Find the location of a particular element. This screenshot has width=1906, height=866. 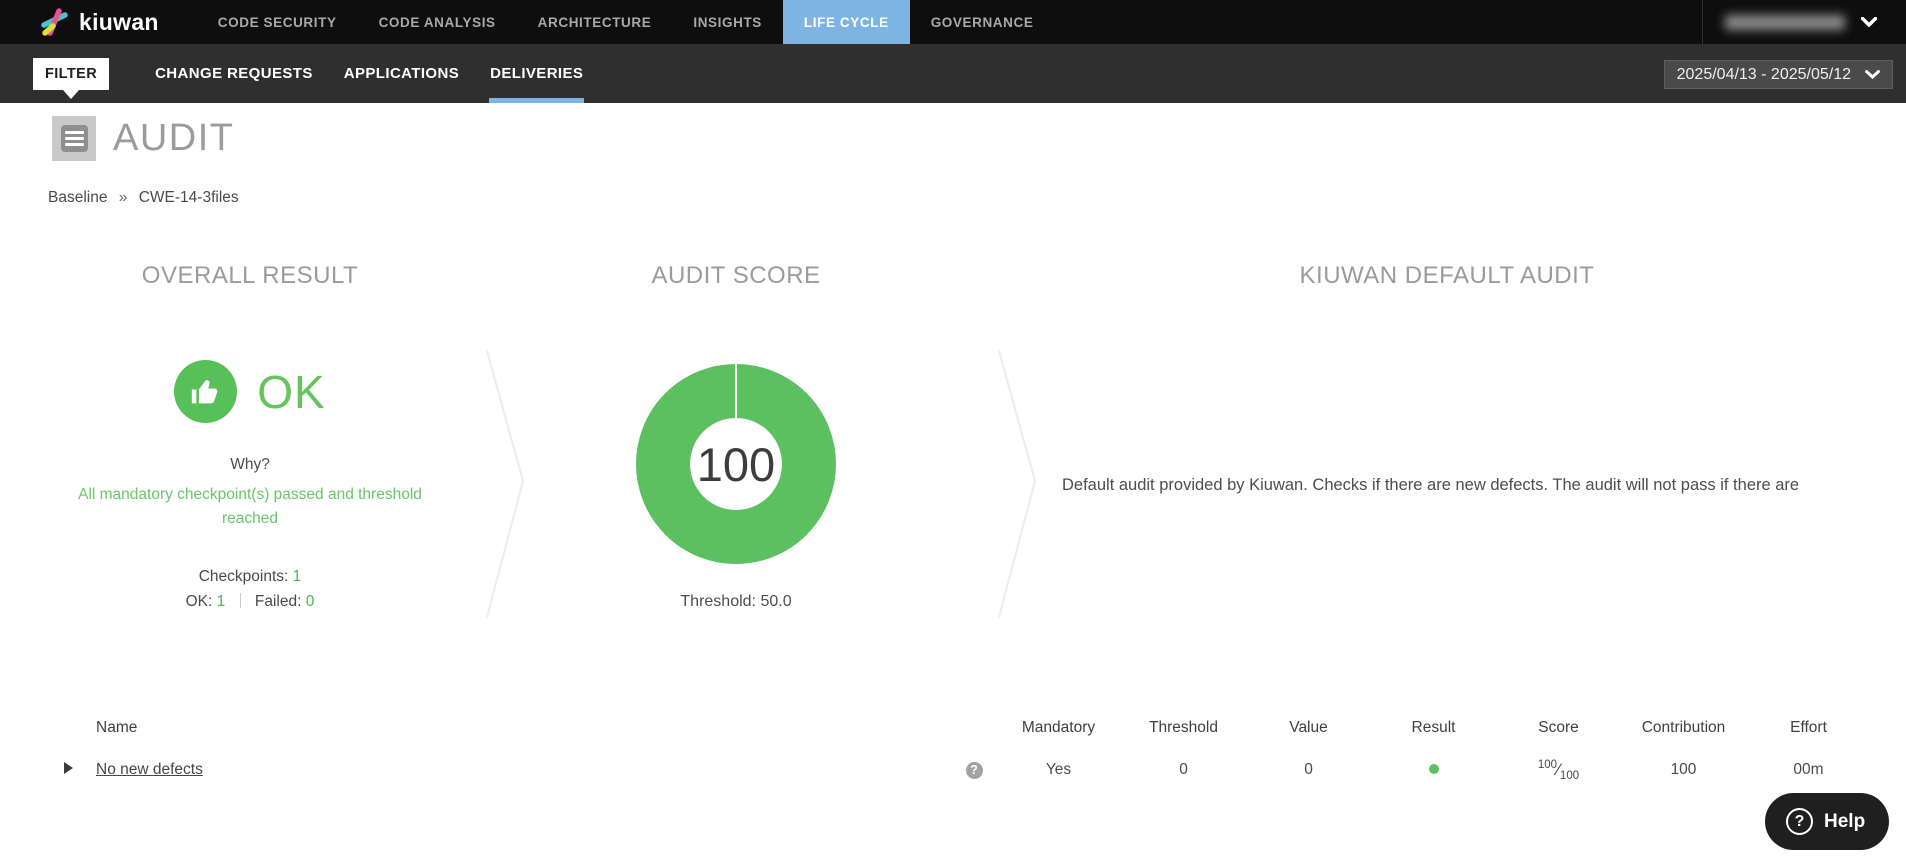

nav-item-architecture: ARCHITECTURE is located at coordinates (595, 22).